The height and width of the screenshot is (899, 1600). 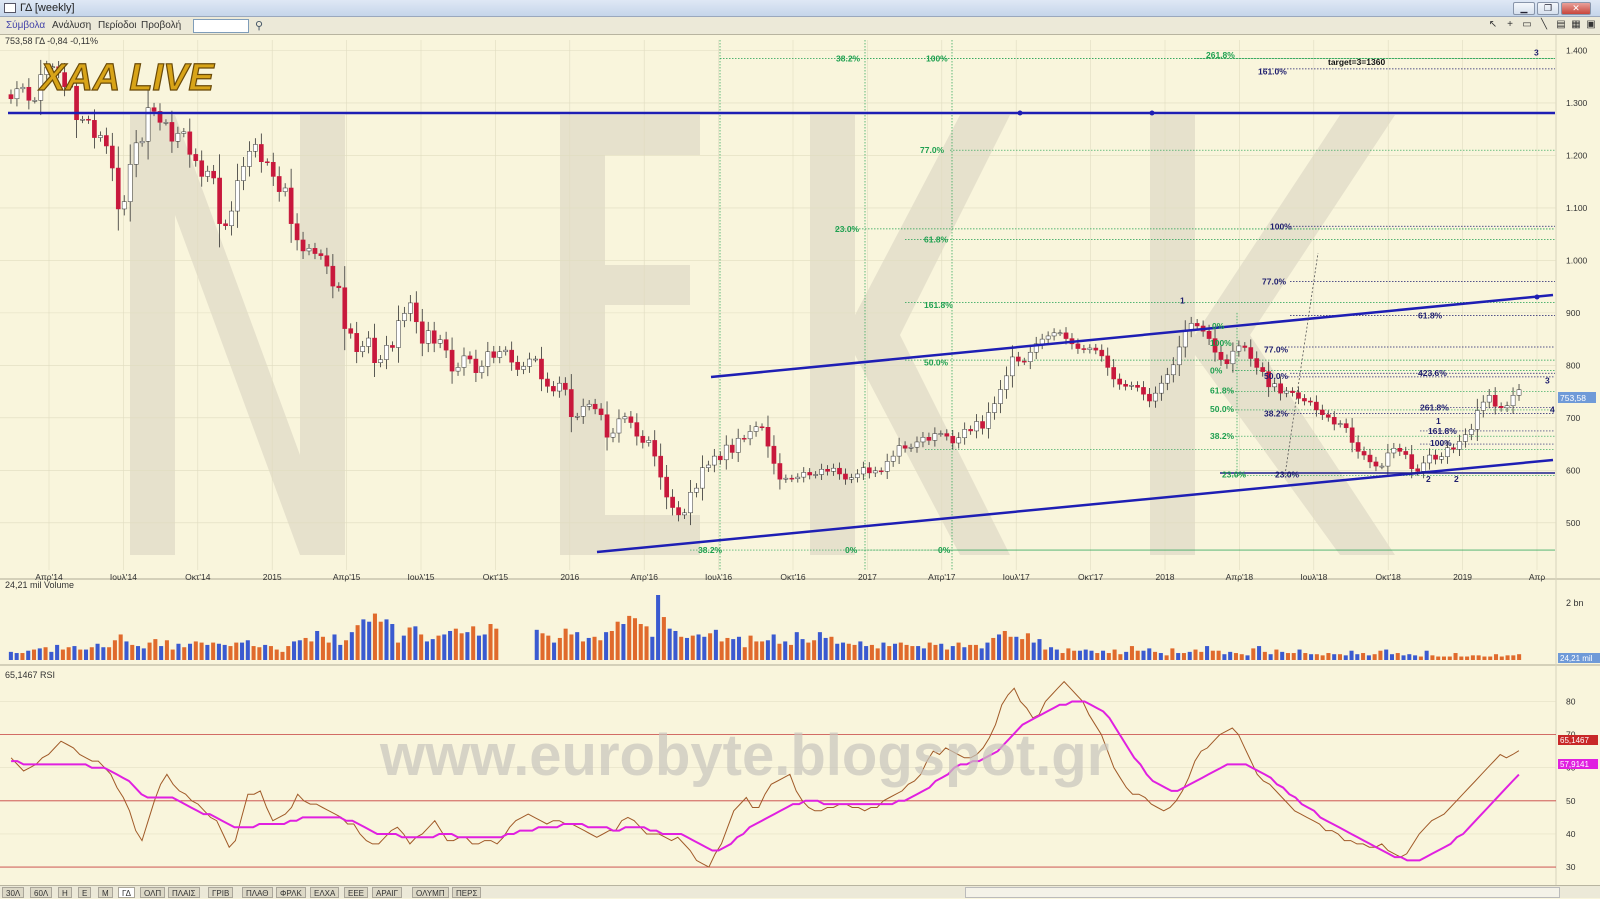 I want to click on tab-10: ΦΡΛΚ, so click(x=291, y=892).